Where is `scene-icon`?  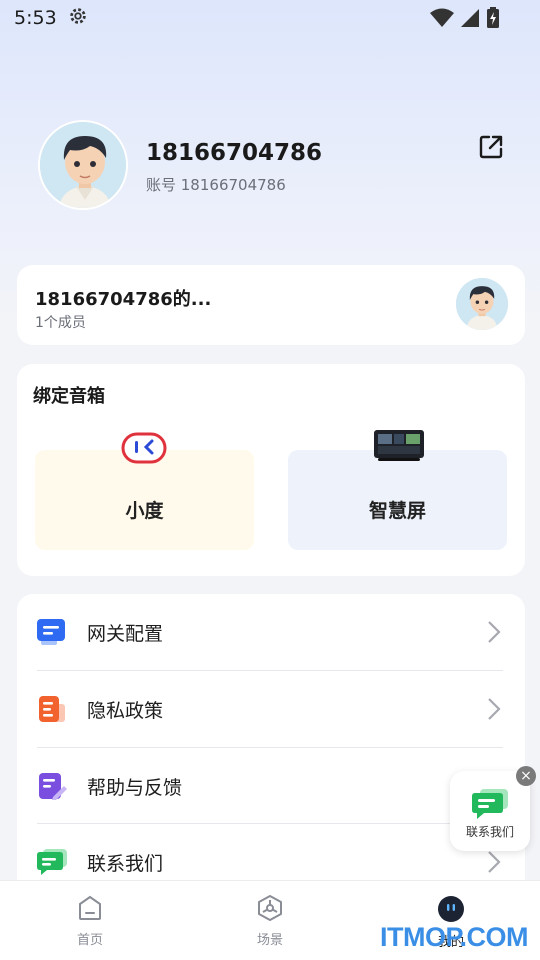
scene-icon is located at coordinates (270, 910).